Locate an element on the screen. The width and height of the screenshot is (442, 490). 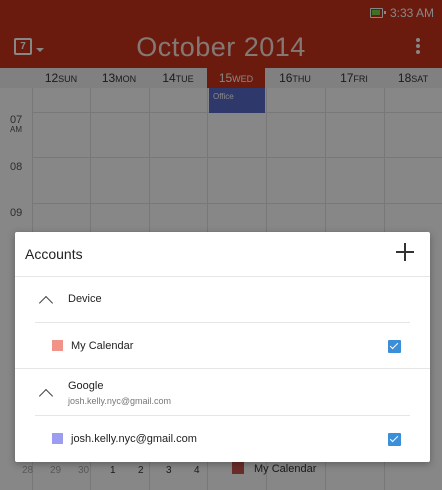
section-name: Device is located at coordinates (85, 299).